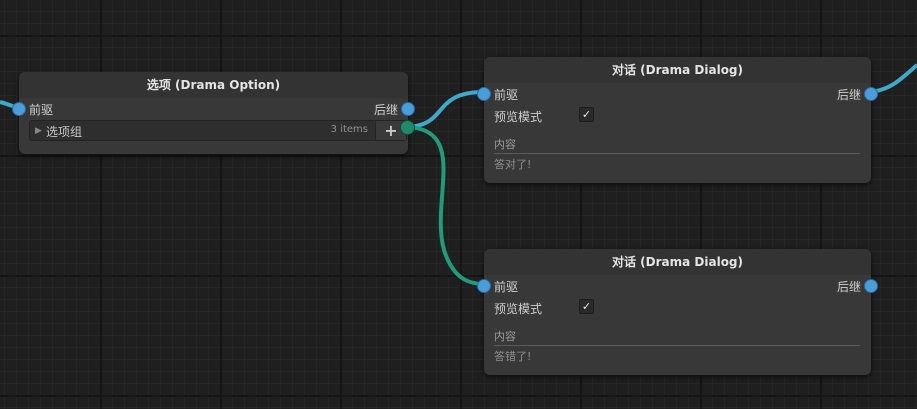  Describe the element at coordinates (213, 85) in the screenshot. I see `node-title: 选项 (Drama Option)` at that location.